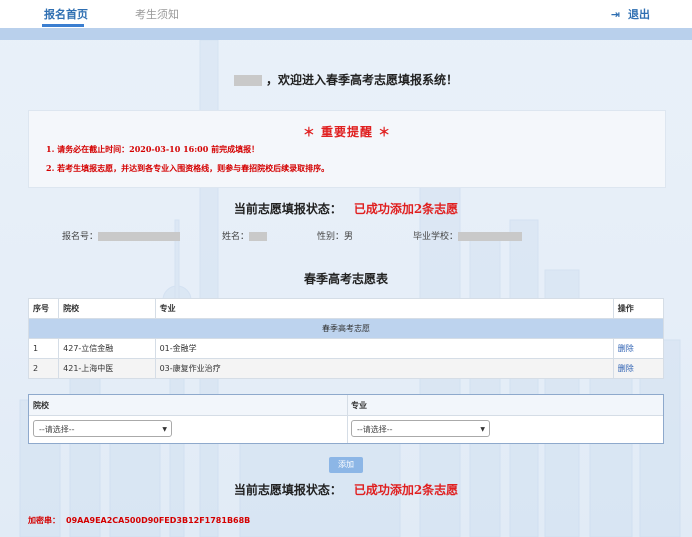  I want to click on row-no: 1, so click(43, 348).